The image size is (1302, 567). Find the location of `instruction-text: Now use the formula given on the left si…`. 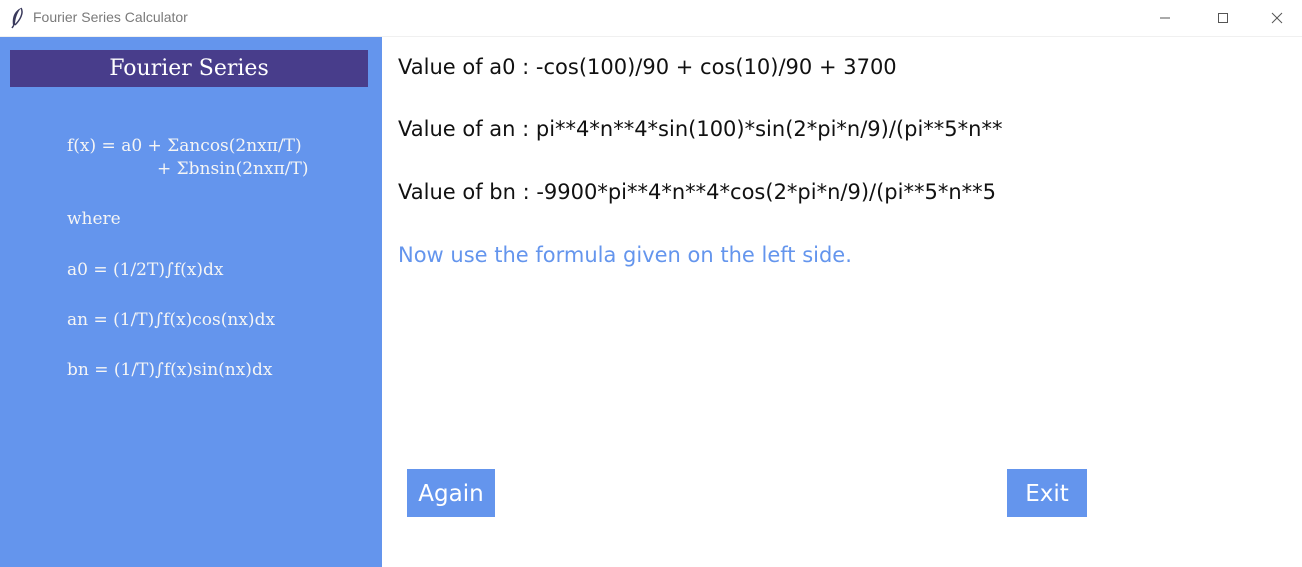

instruction-text: Now use the formula given on the left si… is located at coordinates (625, 255).